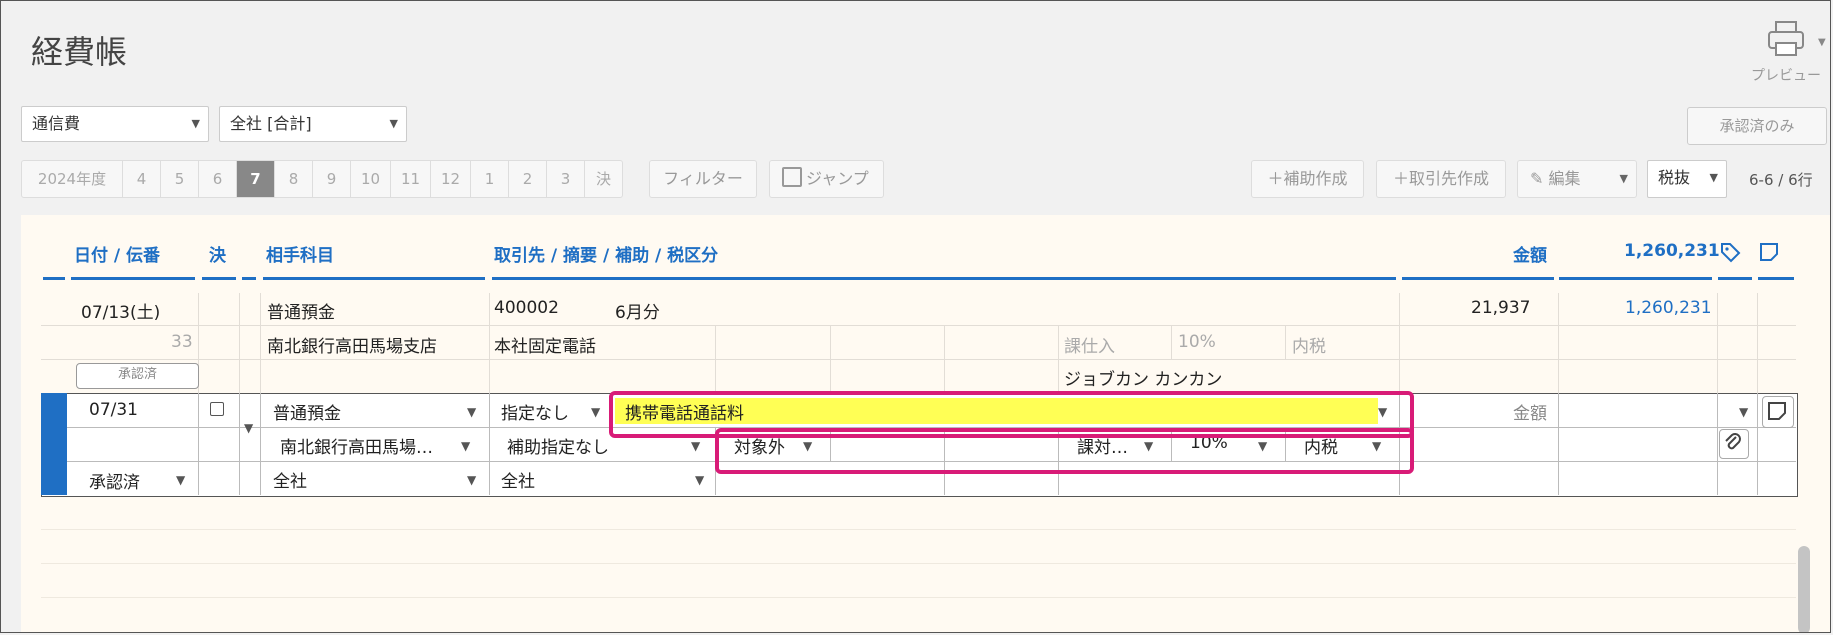  What do you see at coordinates (290, 479) in the screenshot?
I see `edit-counter-dept-select: 全社` at bounding box center [290, 479].